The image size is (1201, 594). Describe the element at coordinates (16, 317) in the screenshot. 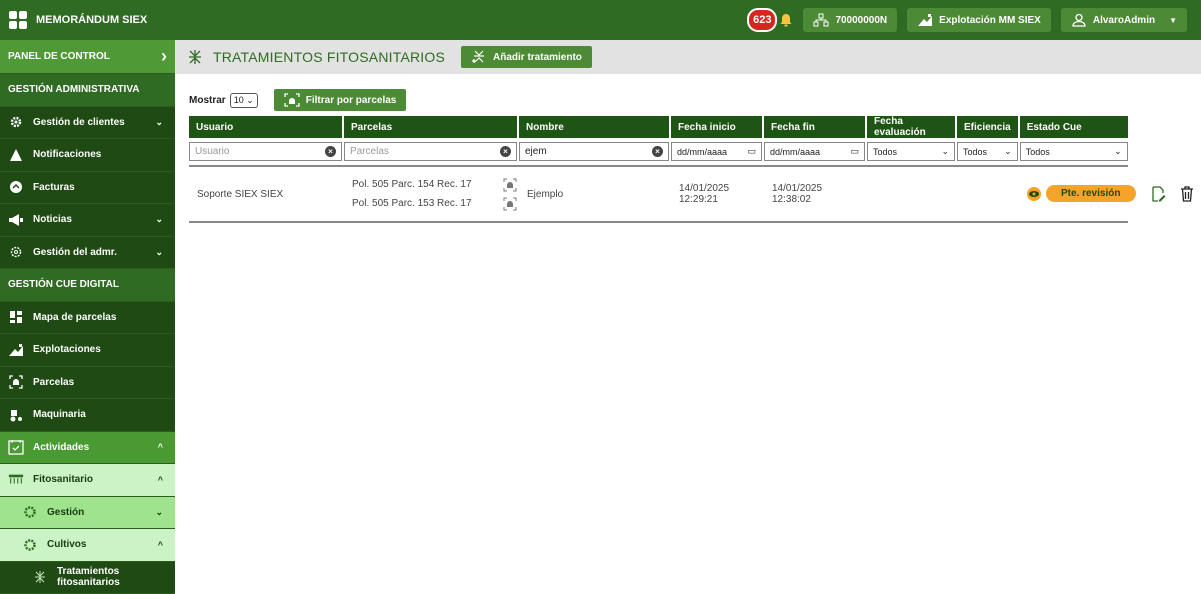

I see `map-icon` at that location.